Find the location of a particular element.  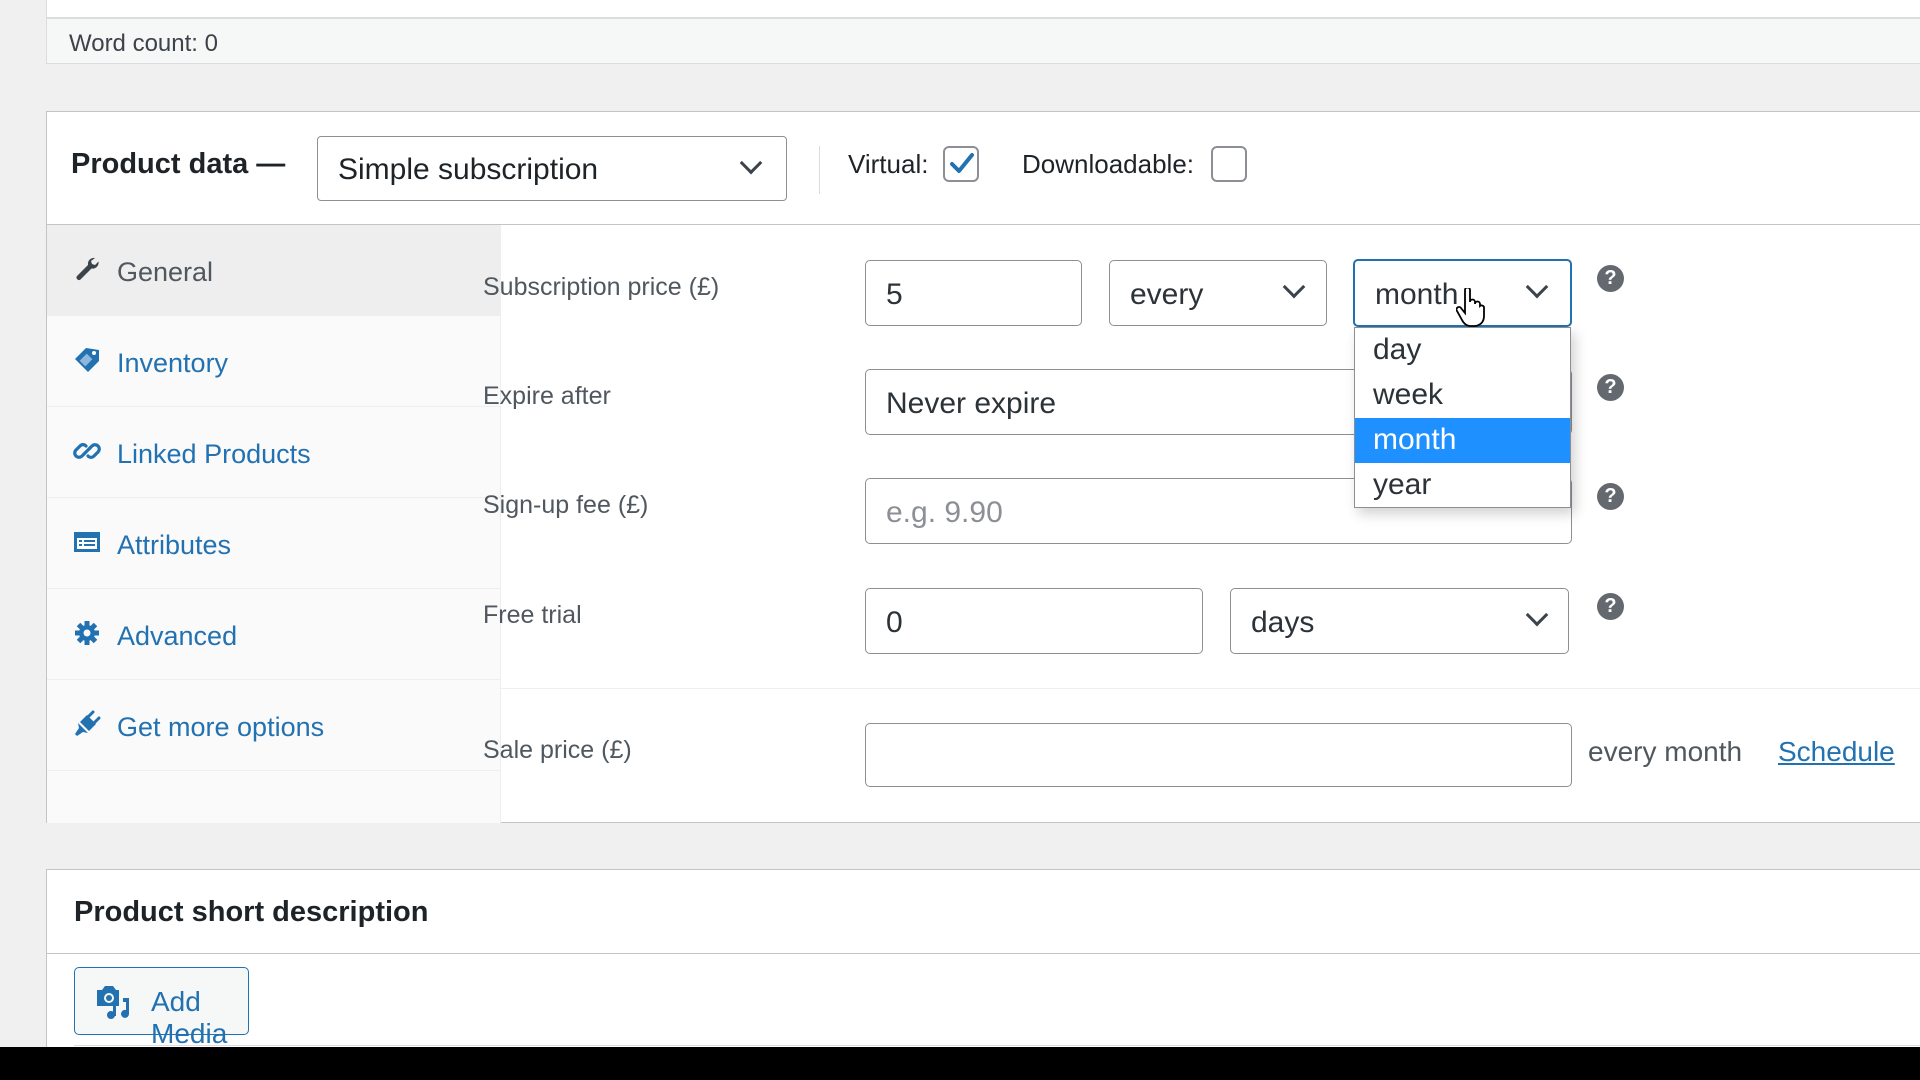

schedule-link: Schedule is located at coordinates (1836, 752).